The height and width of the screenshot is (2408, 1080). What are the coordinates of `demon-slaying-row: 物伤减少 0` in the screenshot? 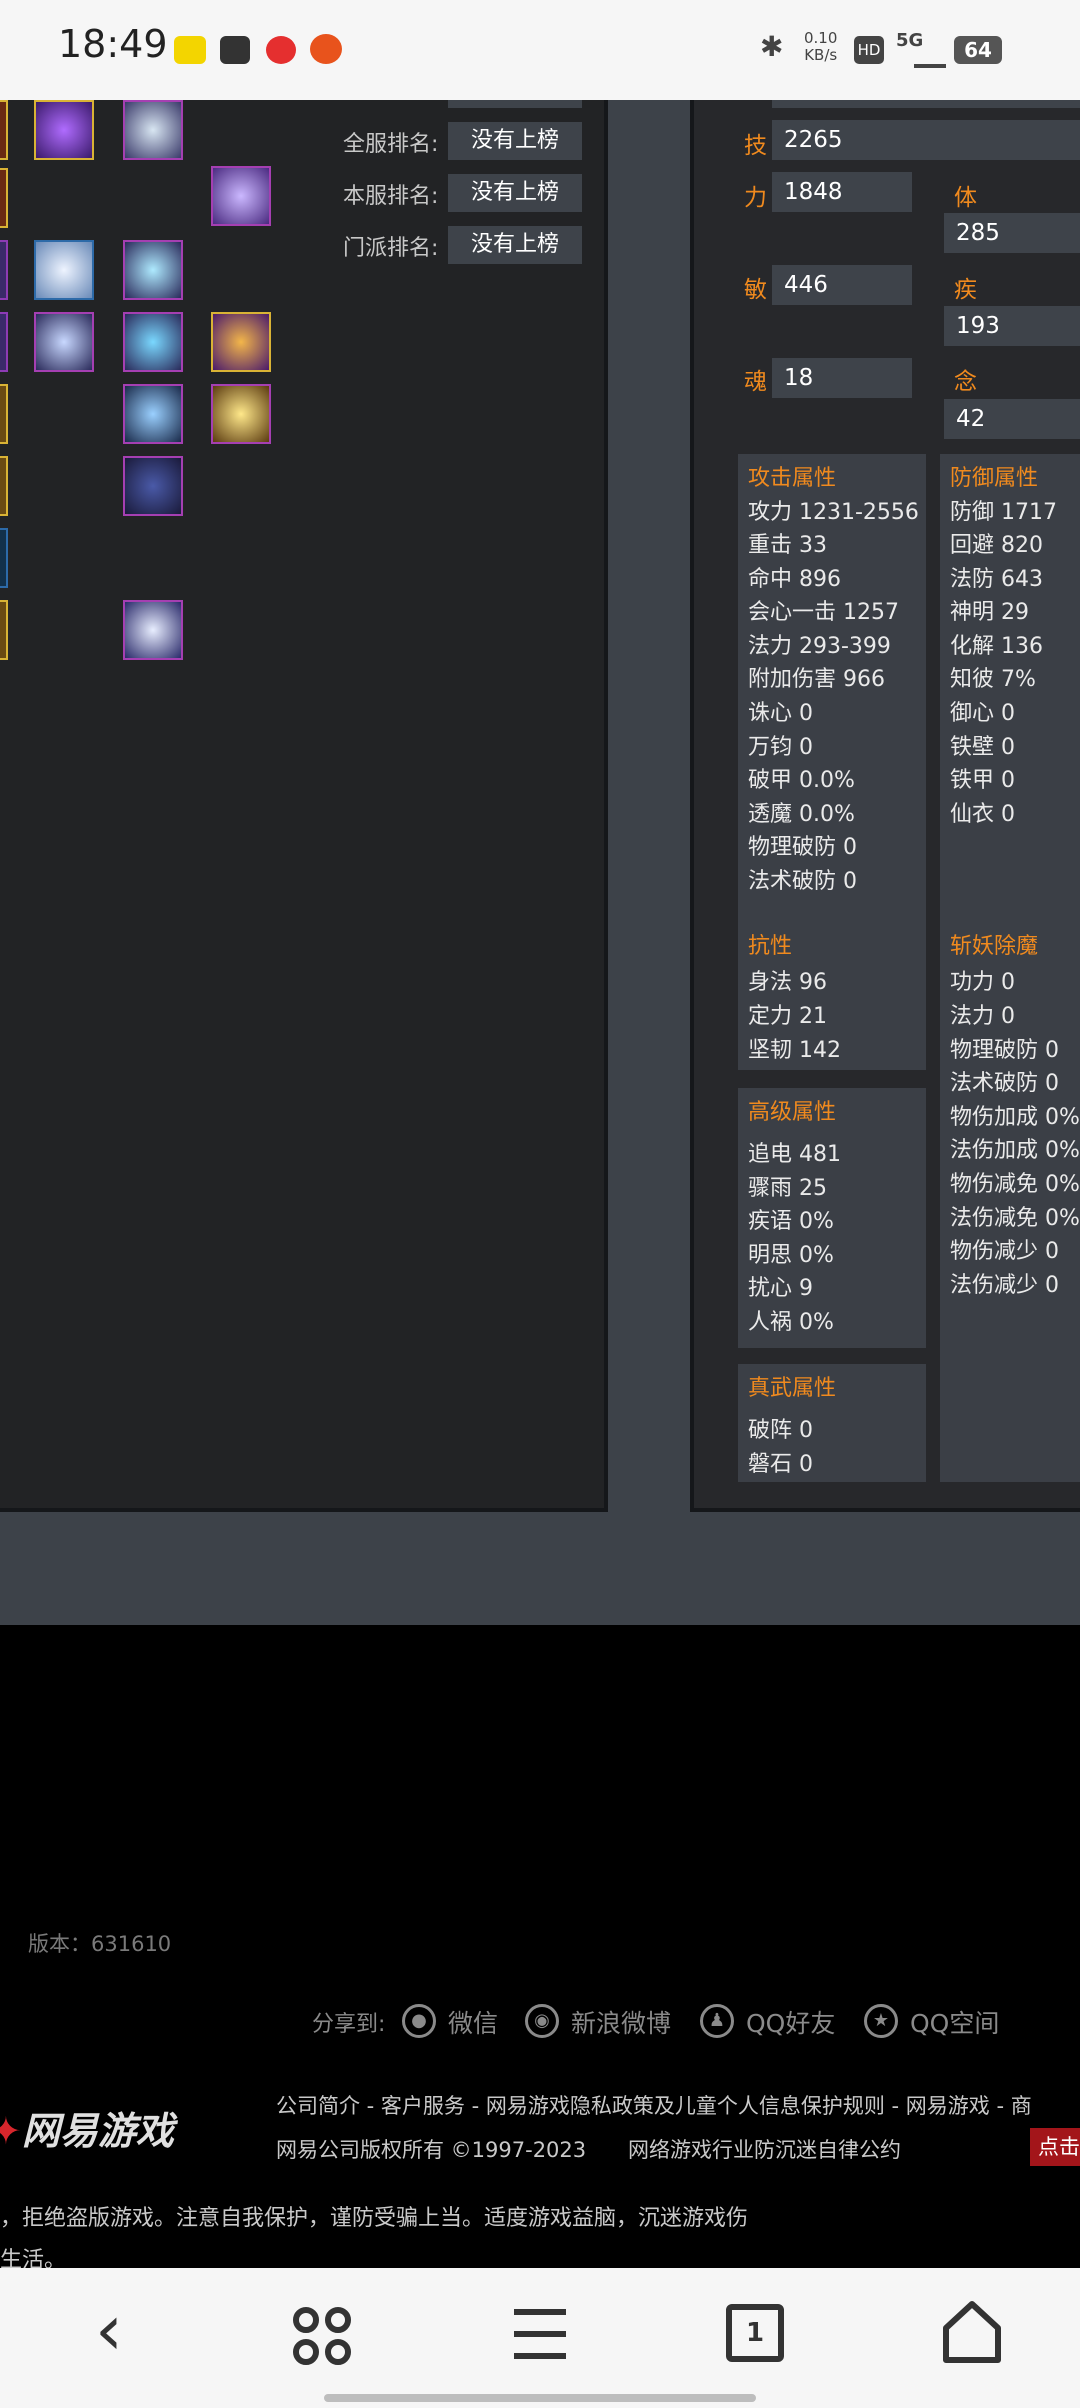 It's located at (1004, 1251).